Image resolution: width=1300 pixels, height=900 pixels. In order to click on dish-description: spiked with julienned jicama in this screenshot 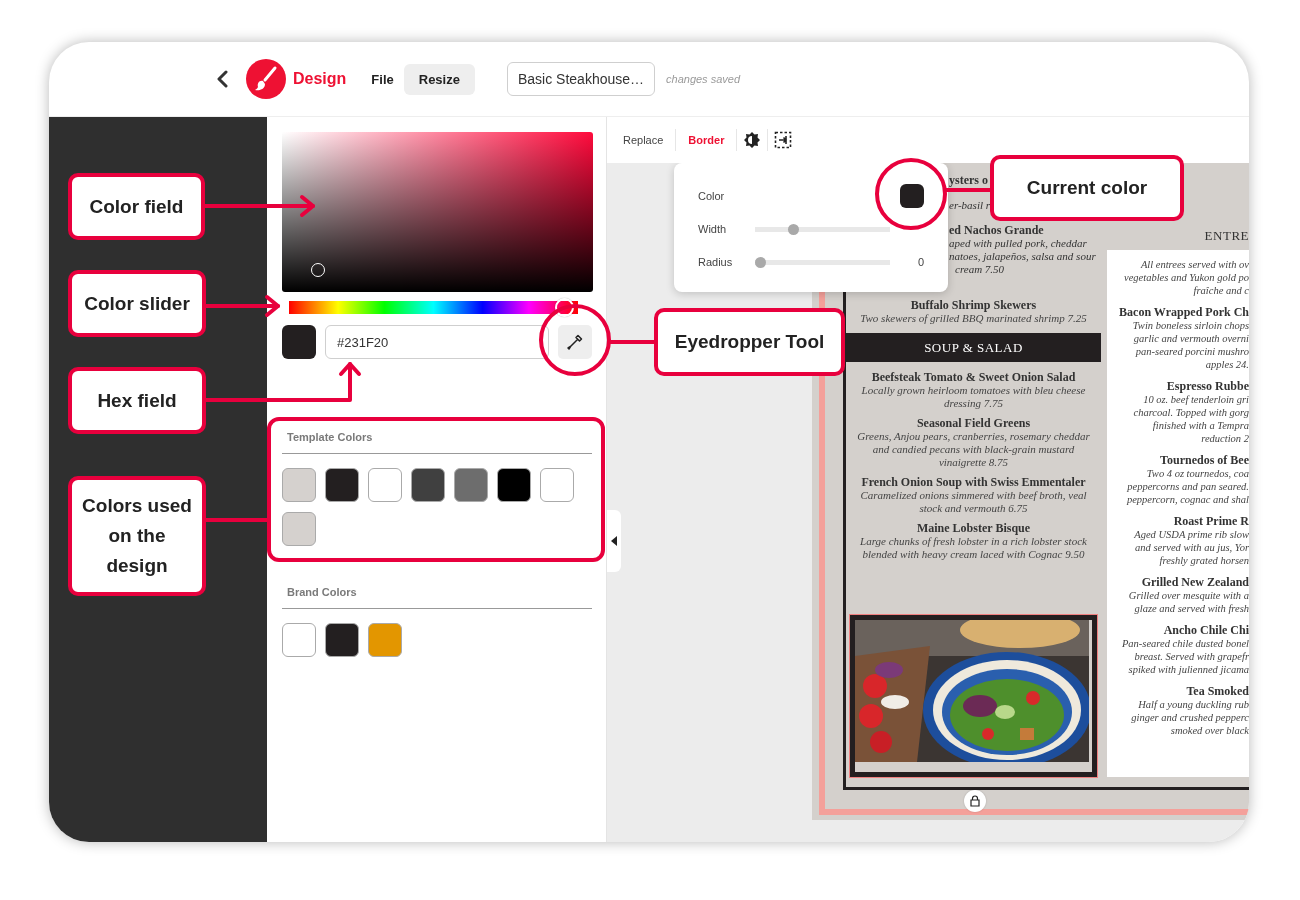, I will do `click(1188, 669)`.